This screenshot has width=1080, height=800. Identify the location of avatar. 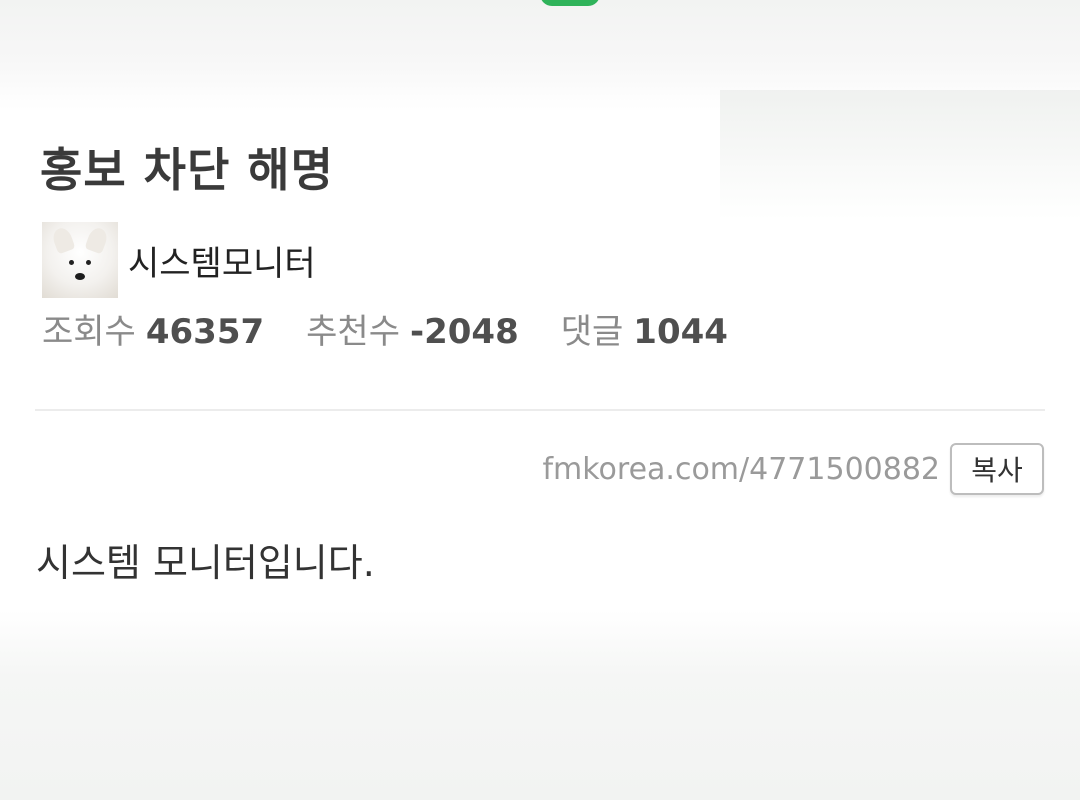
(80, 260).